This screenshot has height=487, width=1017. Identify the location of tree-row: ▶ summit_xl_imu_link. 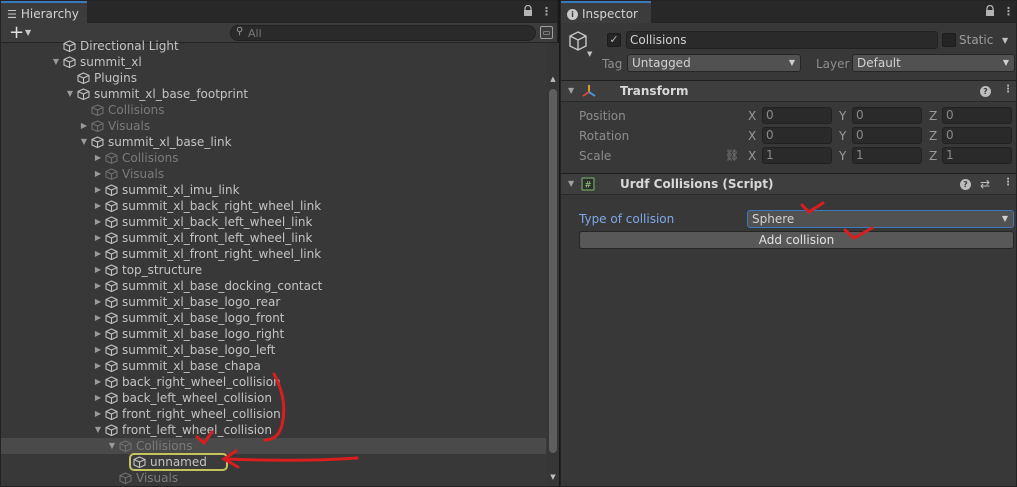
(273, 190).